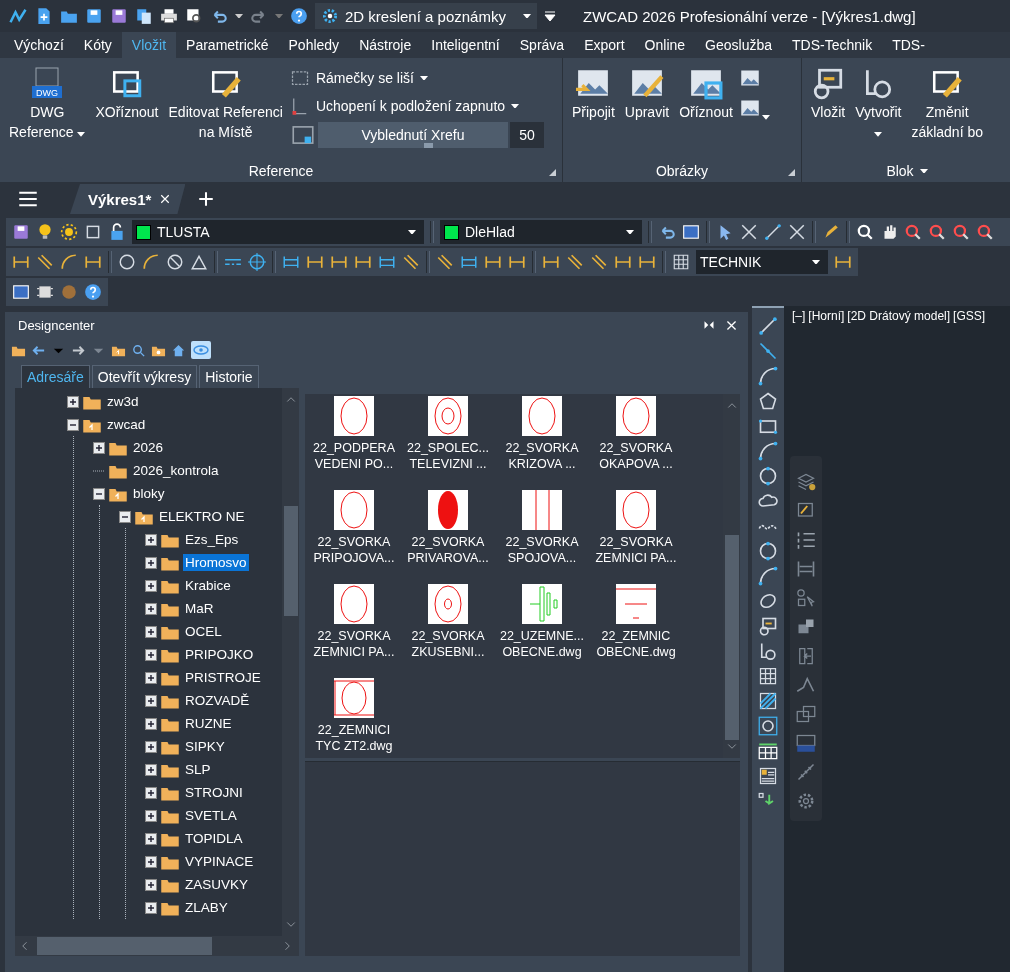 This screenshot has width=1010, height=972. What do you see at coordinates (806, 656) in the screenshot?
I see `extract-icon` at bounding box center [806, 656].